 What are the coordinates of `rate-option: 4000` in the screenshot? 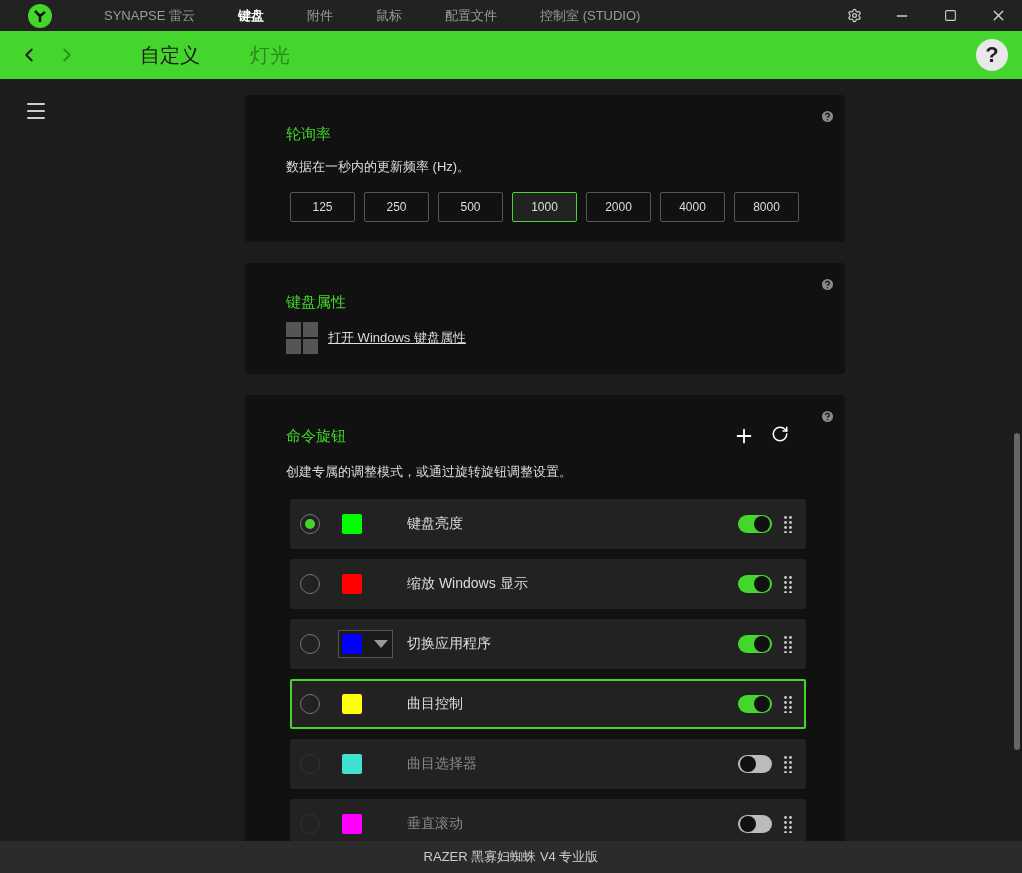 It's located at (692, 207).